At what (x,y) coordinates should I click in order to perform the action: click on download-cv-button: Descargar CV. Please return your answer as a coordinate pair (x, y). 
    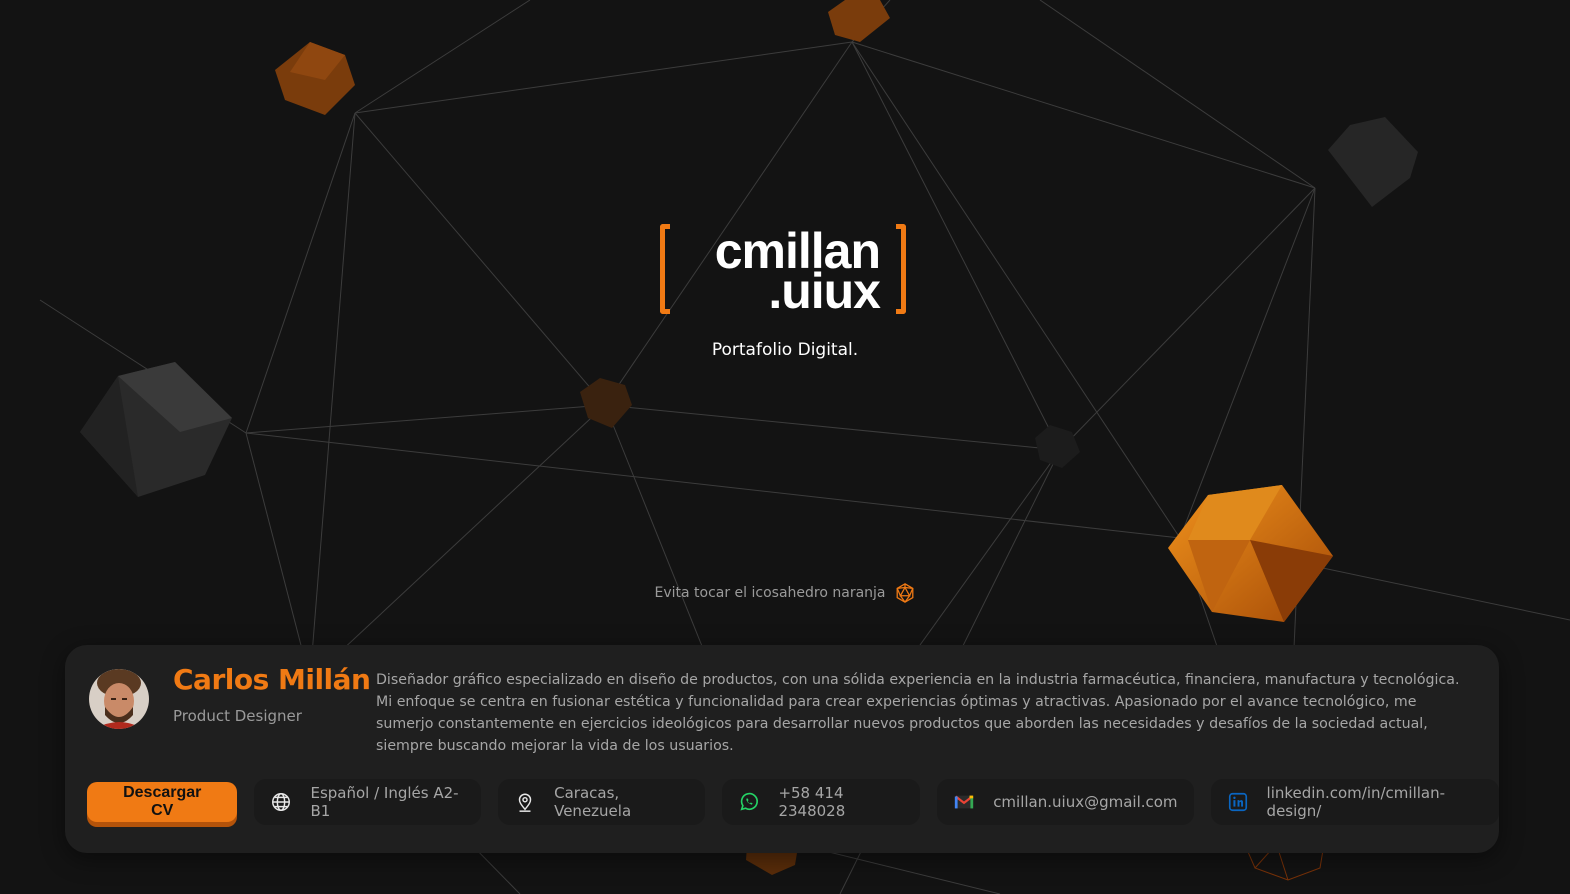
    Looking at the image, I should click on (162, 802).